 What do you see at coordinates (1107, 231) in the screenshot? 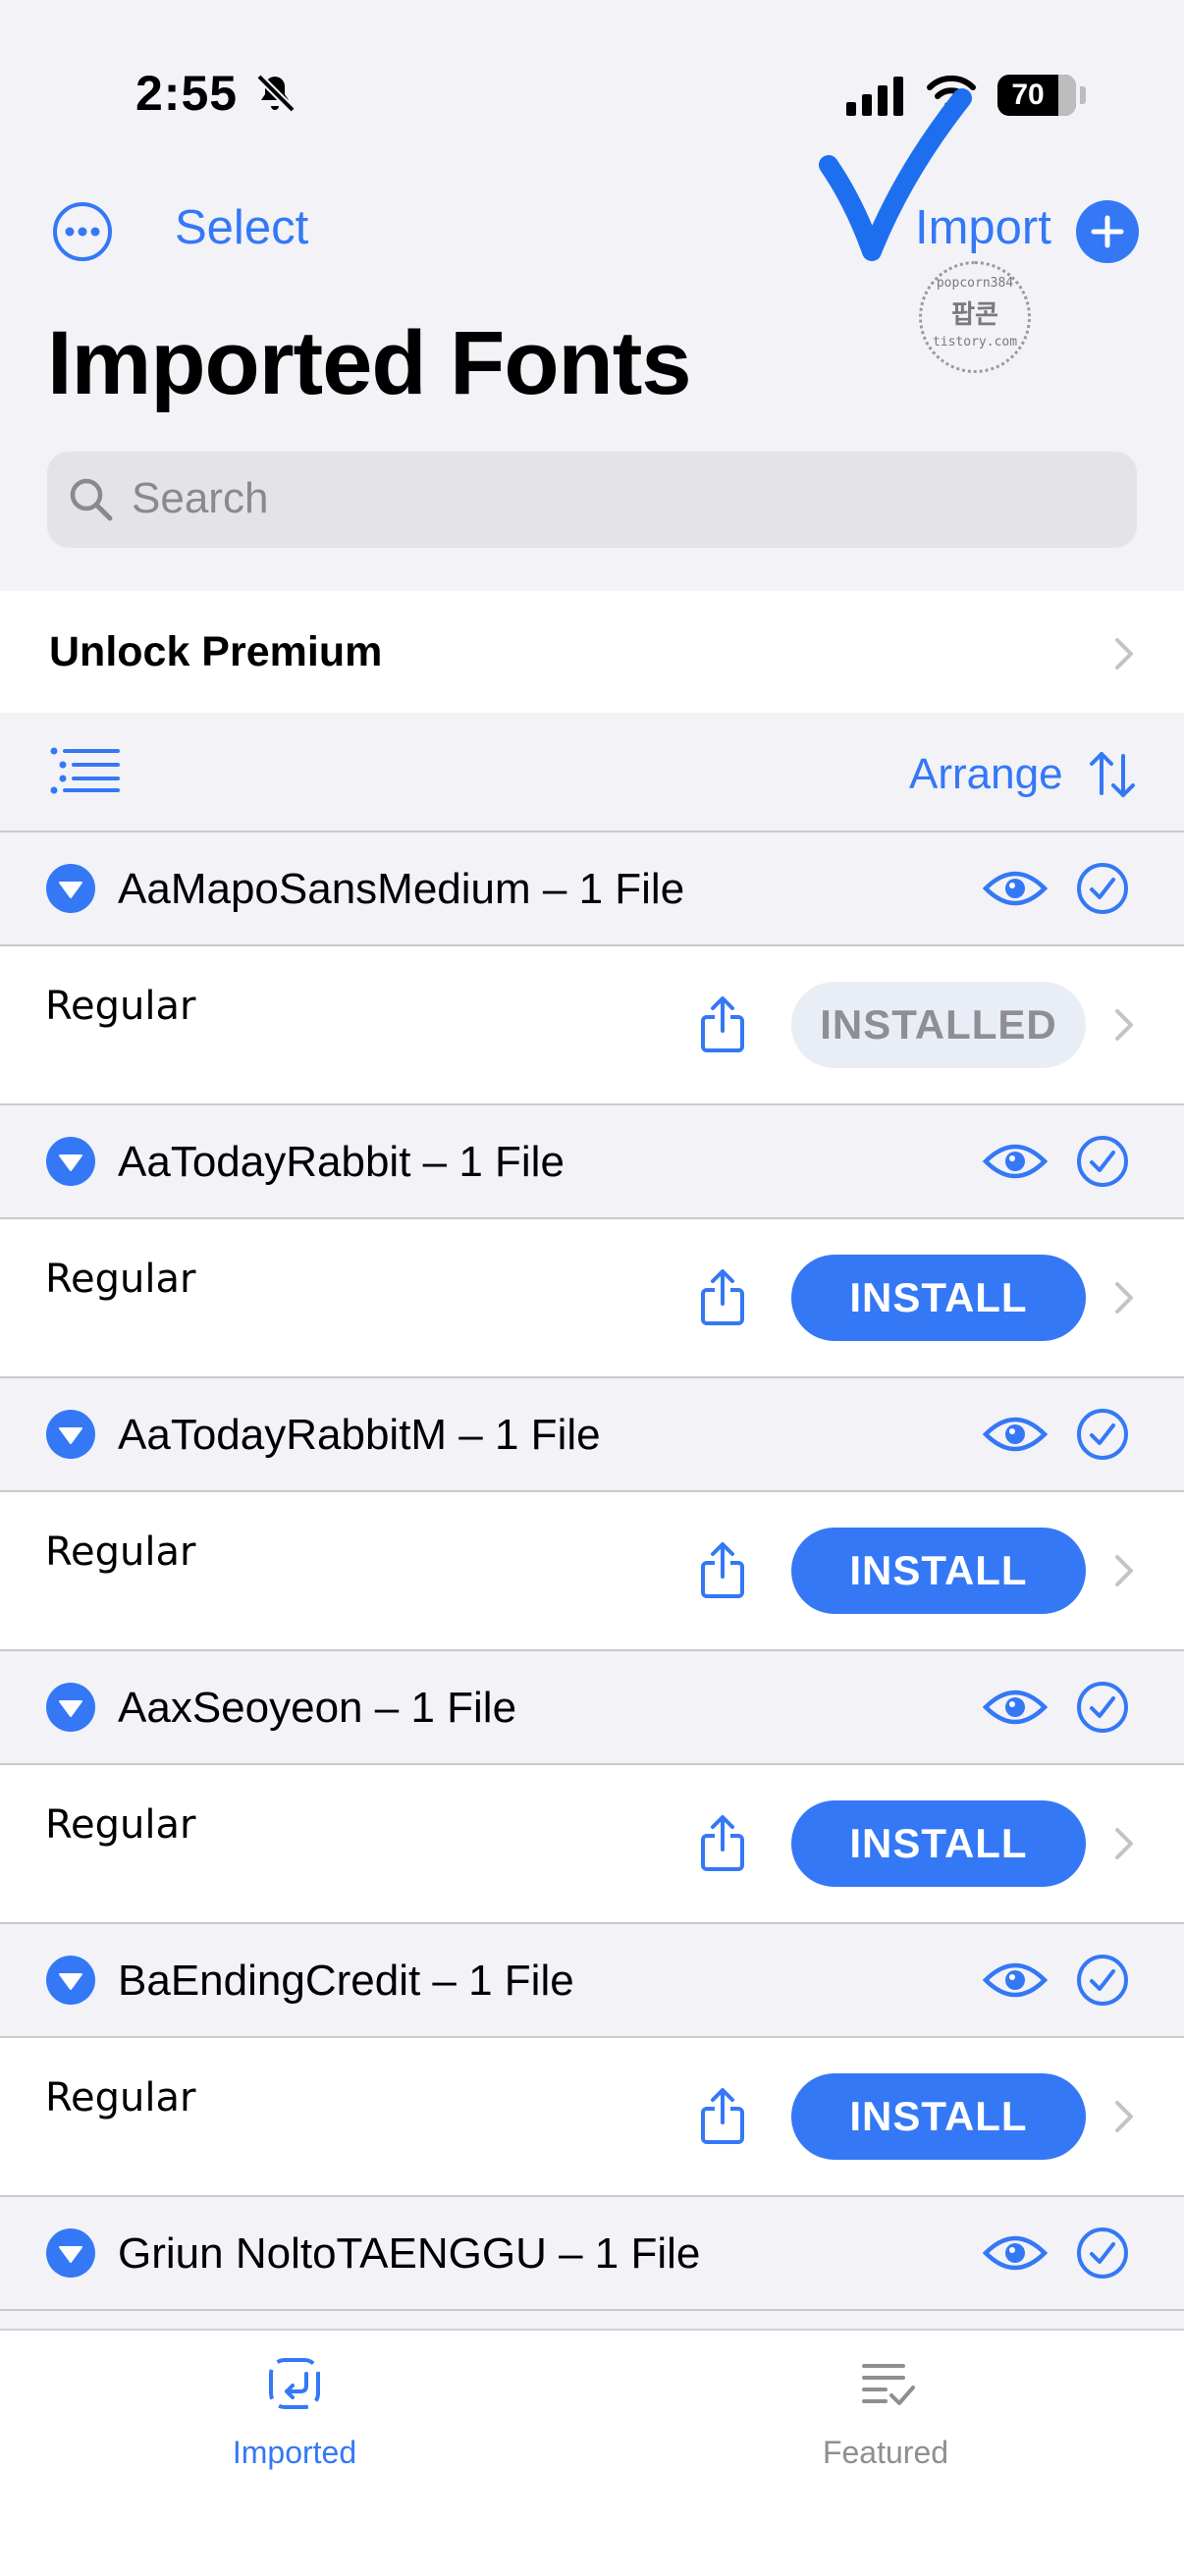
I see `add-icon` at bounding box center [1107, 231].